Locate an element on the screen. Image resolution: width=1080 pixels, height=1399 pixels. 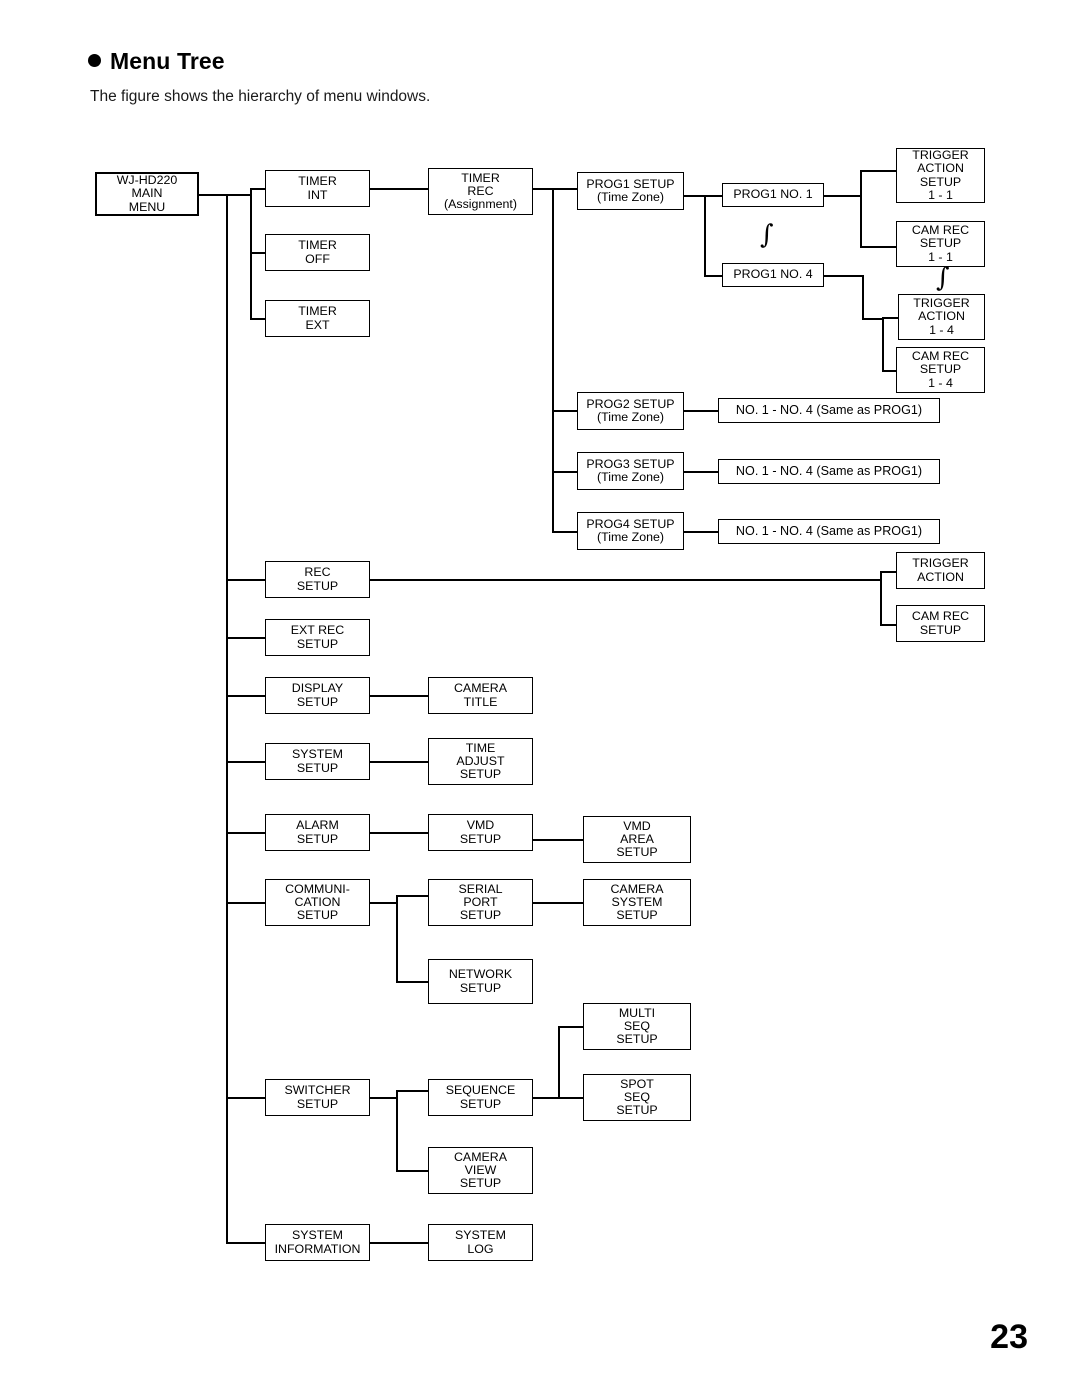
node-vmd-area-setup: VMD AREA SETUP is located at coordinates (637, 839).